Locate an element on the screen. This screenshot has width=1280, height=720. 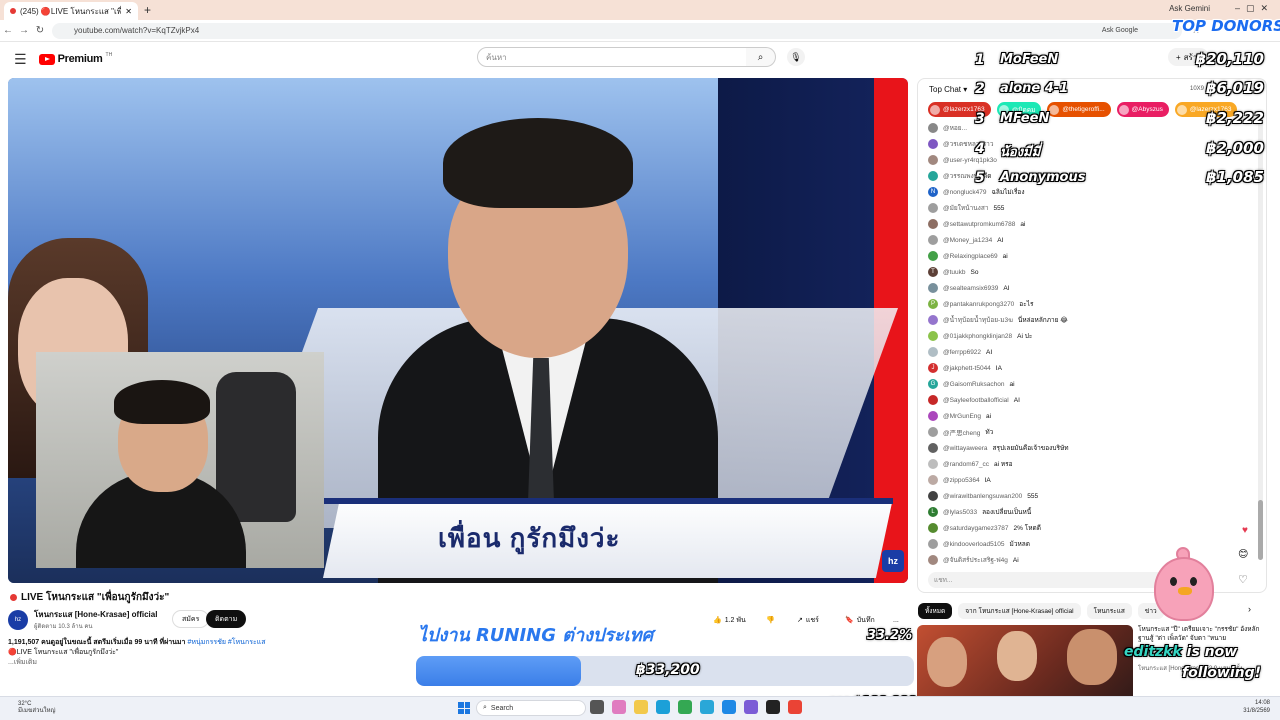
close-icon: ✕ is located at coordinates (128, 11).